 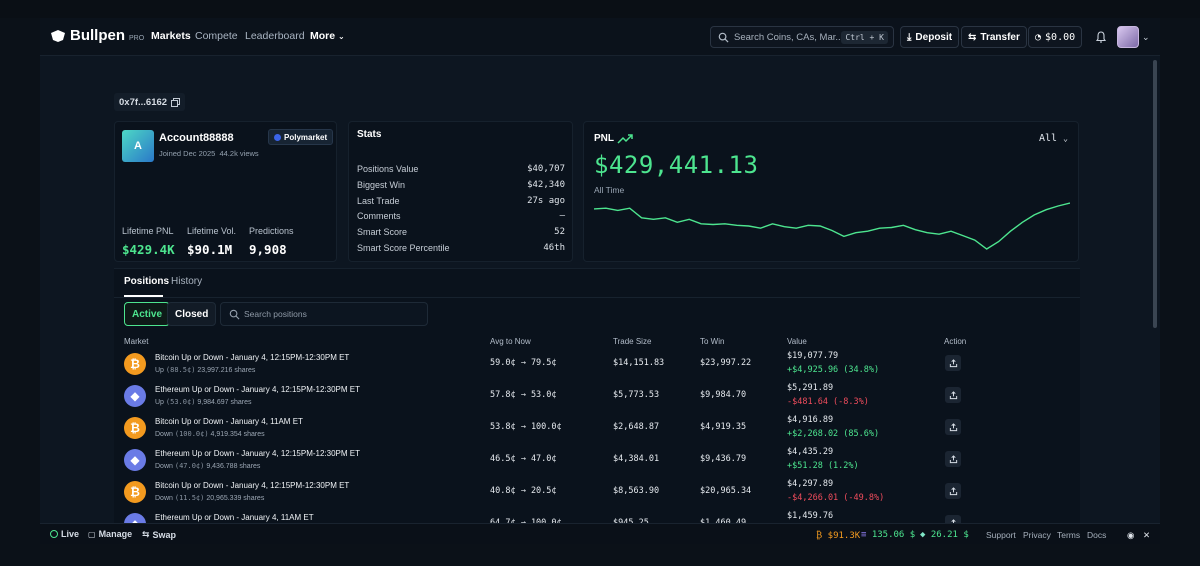 What do you see at coordinates (146, 281) in the screenshot?
I see `tab-positions: Positions` at bounding box center [146, 281].